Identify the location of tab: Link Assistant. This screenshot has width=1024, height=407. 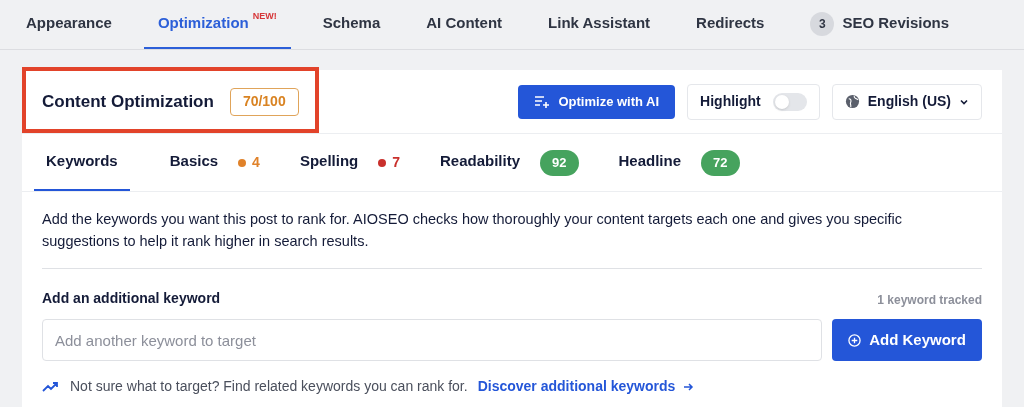
(599, 24).